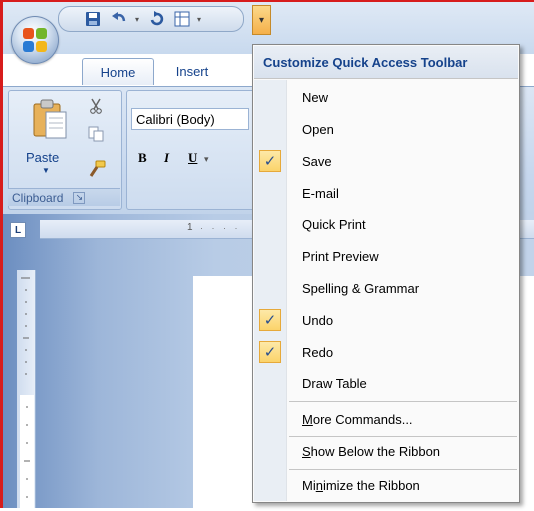 The width and height of the screenshot is (534, 511). Describe the element at coordinates (46, 170) in the screenshot. I see `paste-dropdown-icon: ▼` at that location.